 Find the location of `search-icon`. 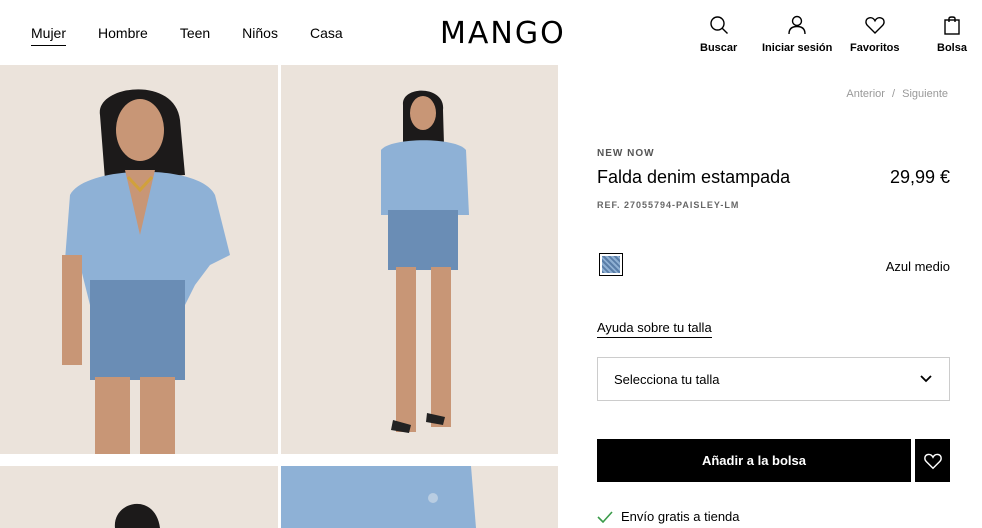

search-icon is located at coordinates (718, 25).